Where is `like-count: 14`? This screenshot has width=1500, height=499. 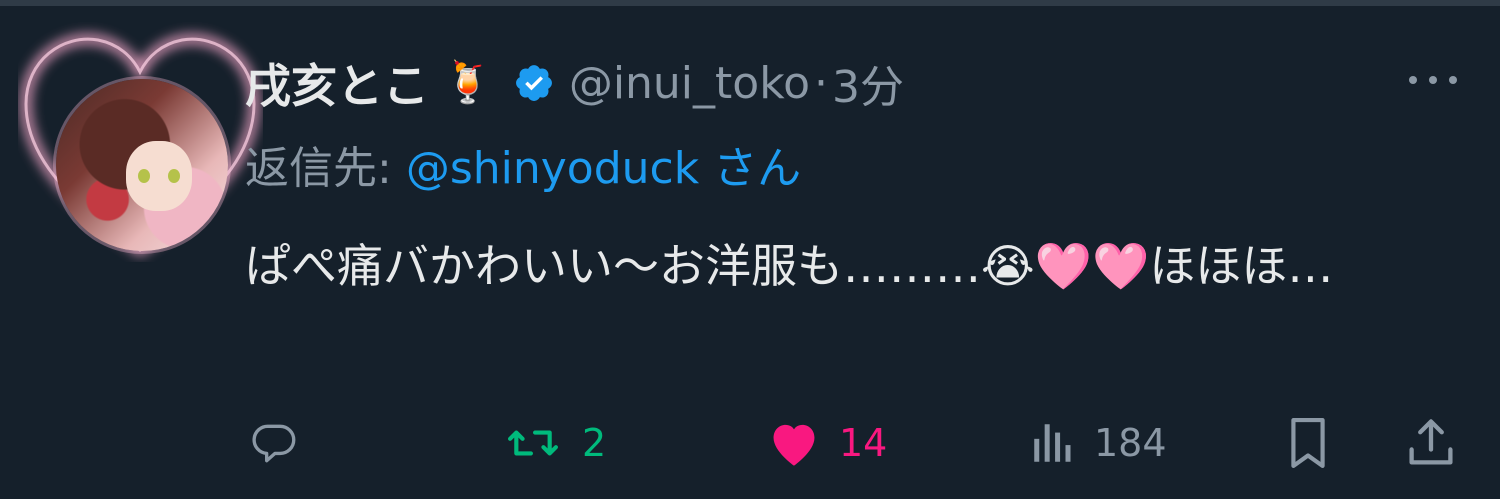 like-count: 14 is located at coordinates (863, 443).